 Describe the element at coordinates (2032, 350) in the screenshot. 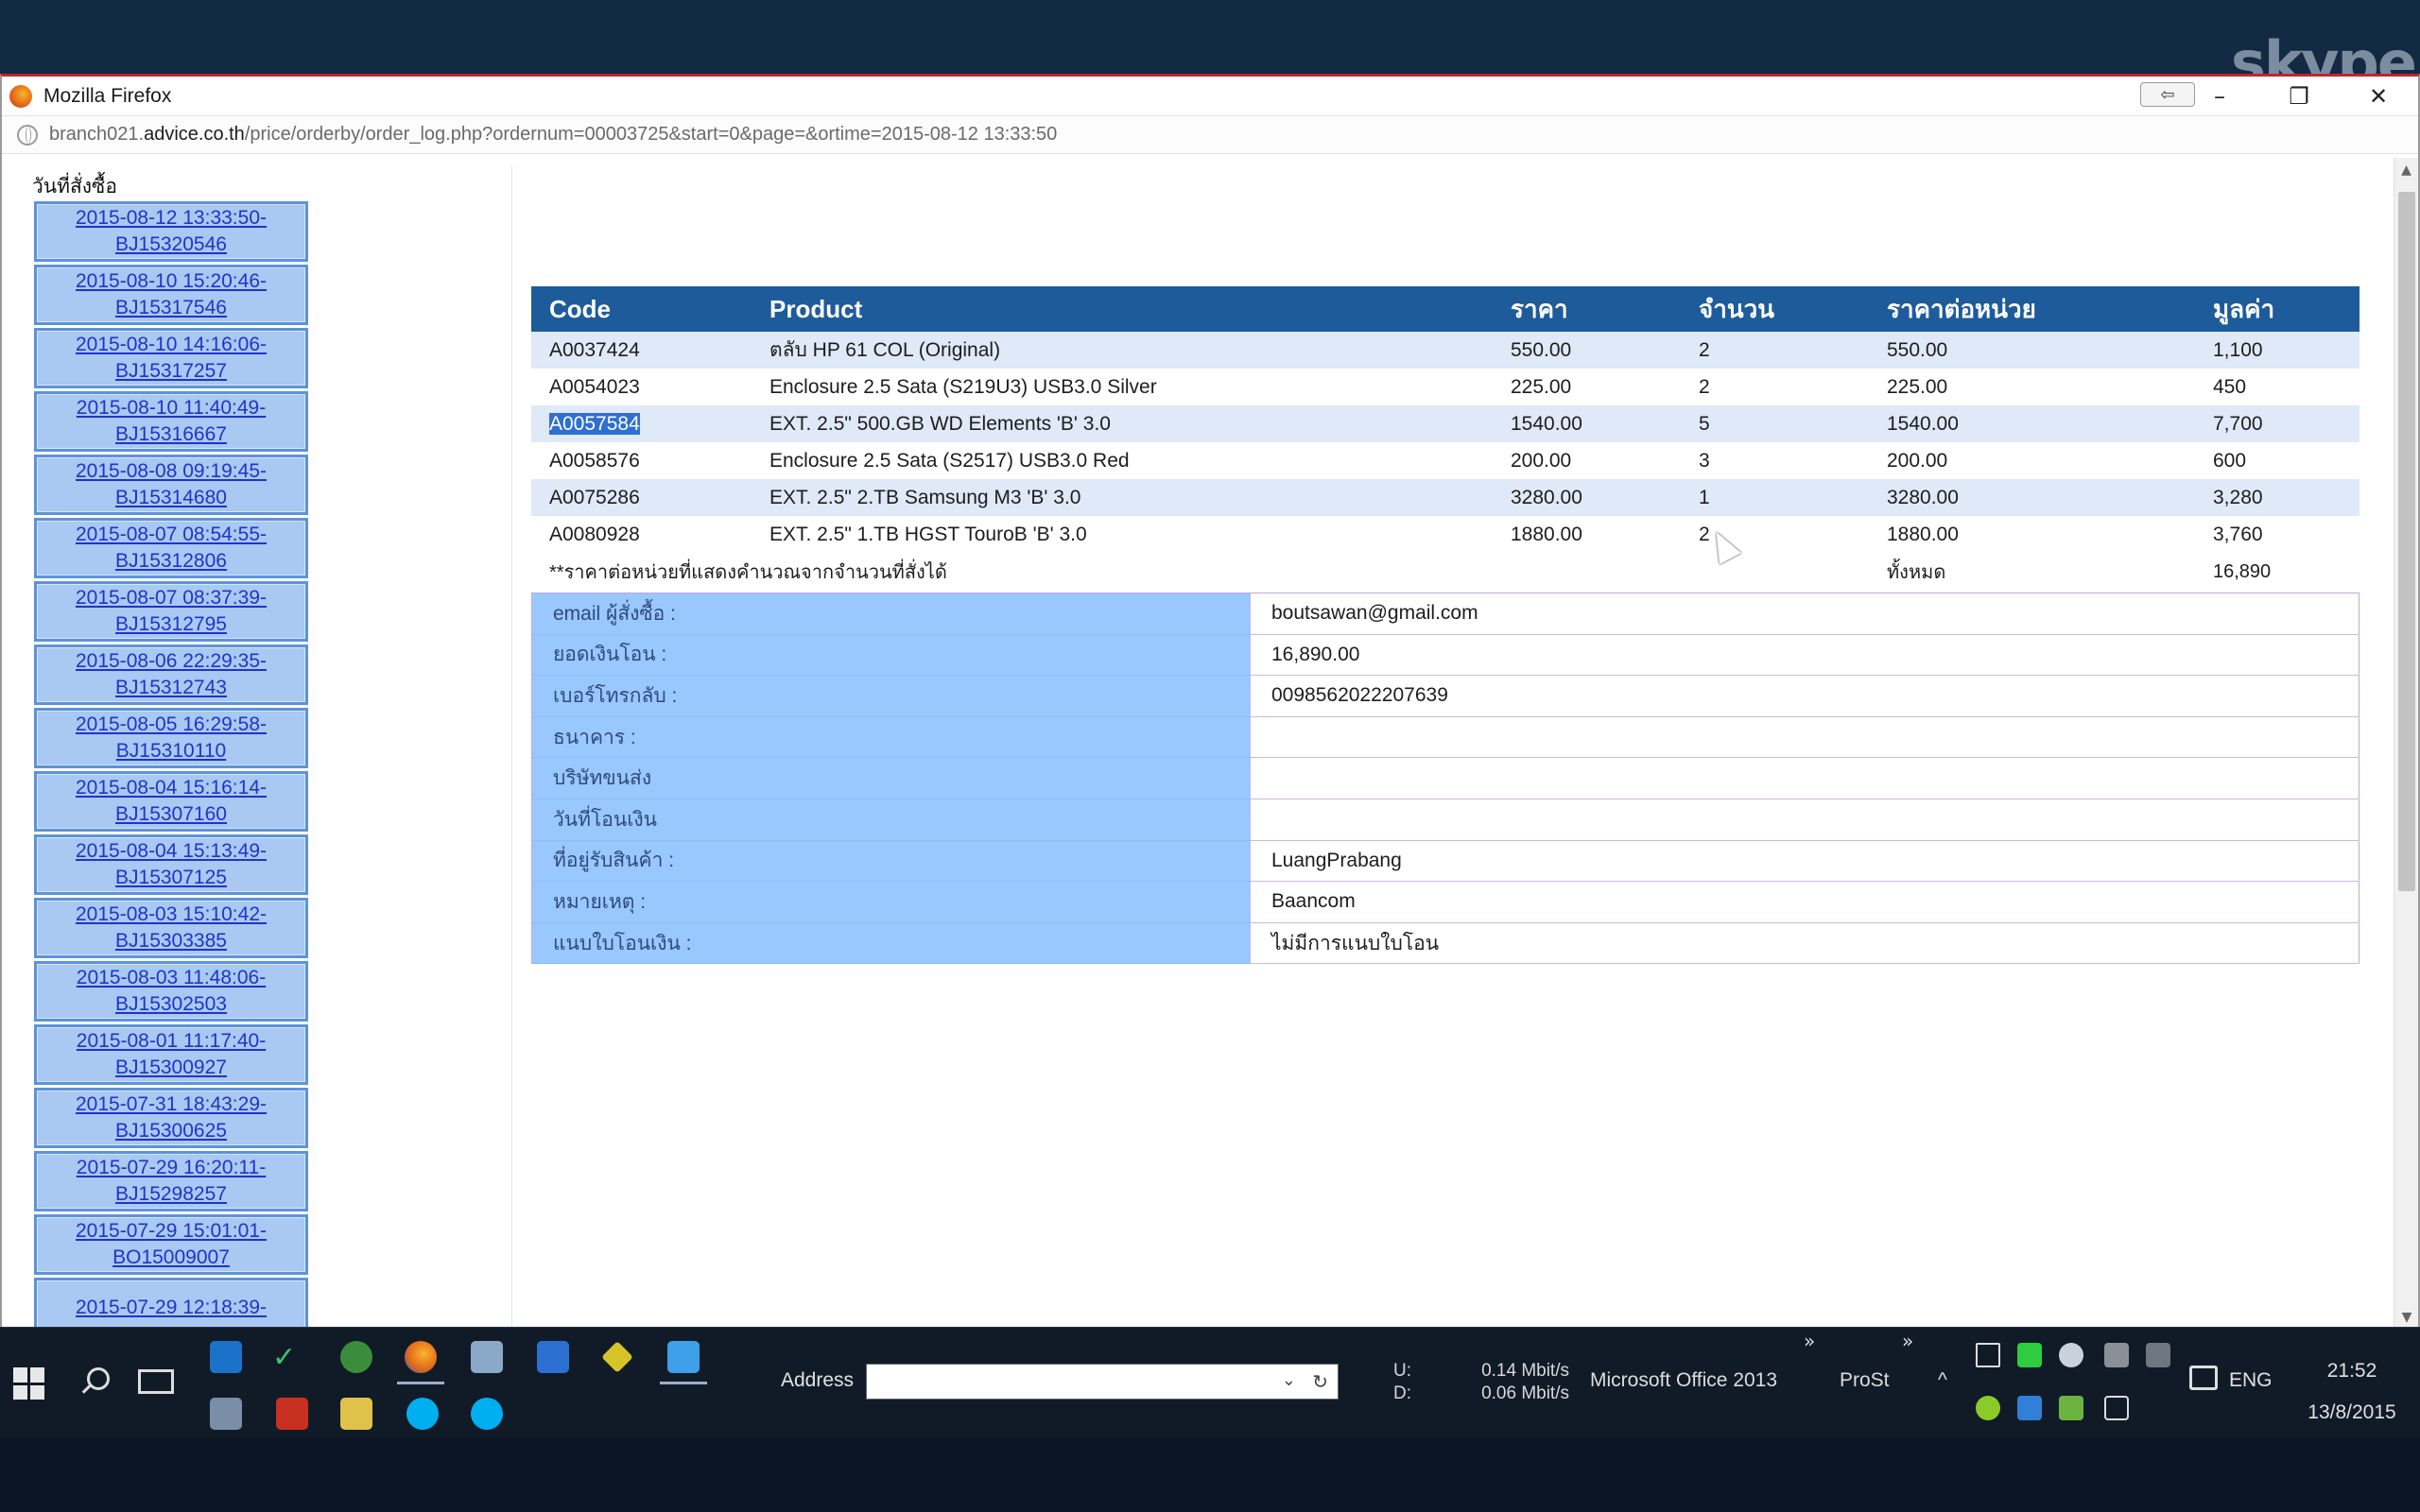

I see `product-unit-price: 550.00` at that location.